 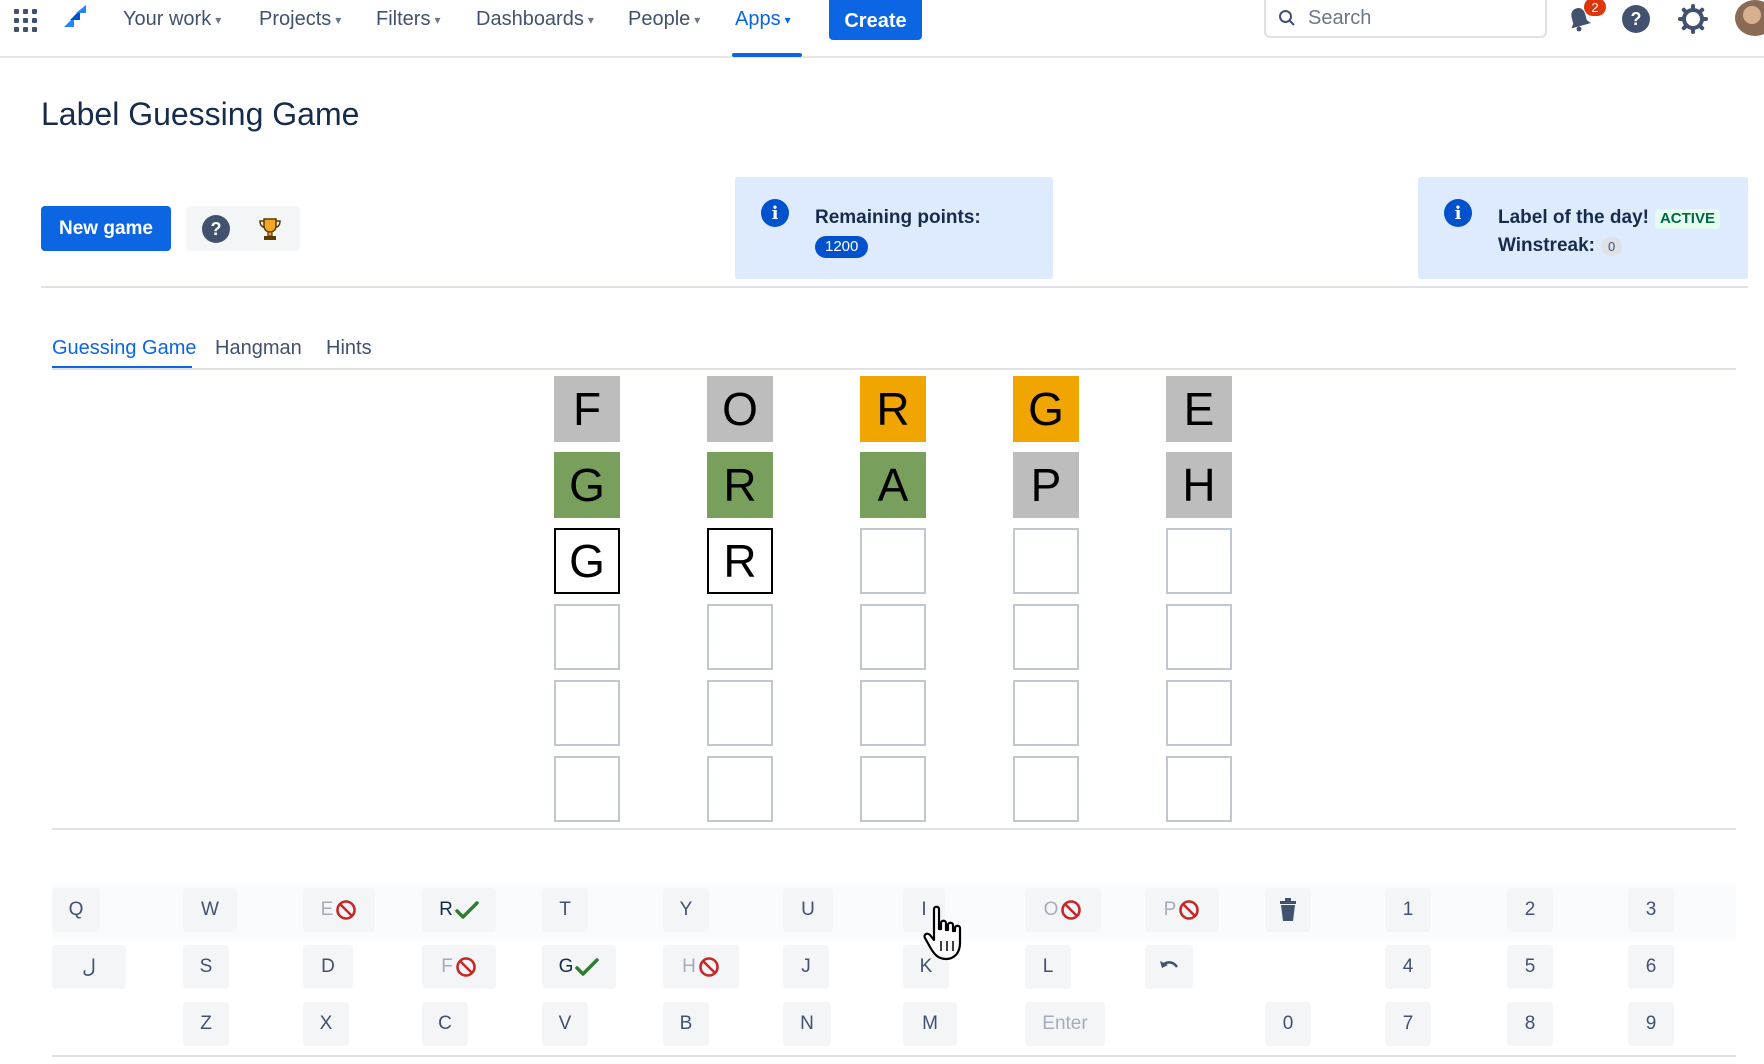 I want to click on key-letter: V, so click(x=565, y=1024).